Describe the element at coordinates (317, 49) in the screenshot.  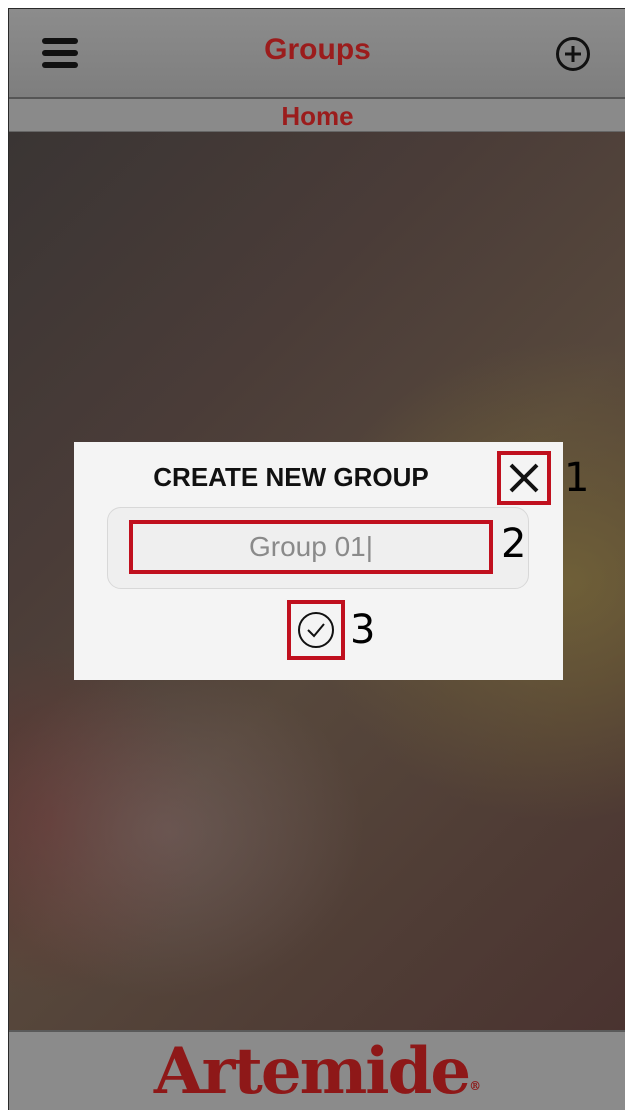
I see `page-title: Groups` at that location.